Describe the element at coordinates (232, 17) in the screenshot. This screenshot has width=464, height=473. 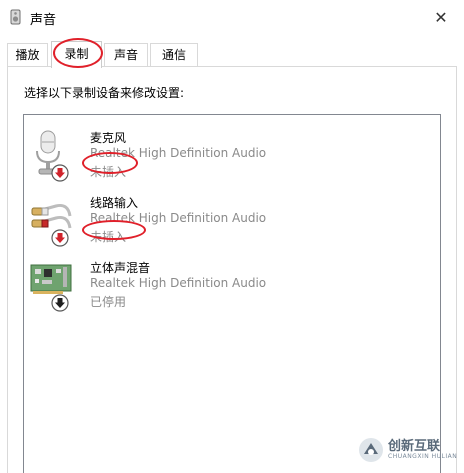
I see `title-bar: 声音 ✕` at that location.